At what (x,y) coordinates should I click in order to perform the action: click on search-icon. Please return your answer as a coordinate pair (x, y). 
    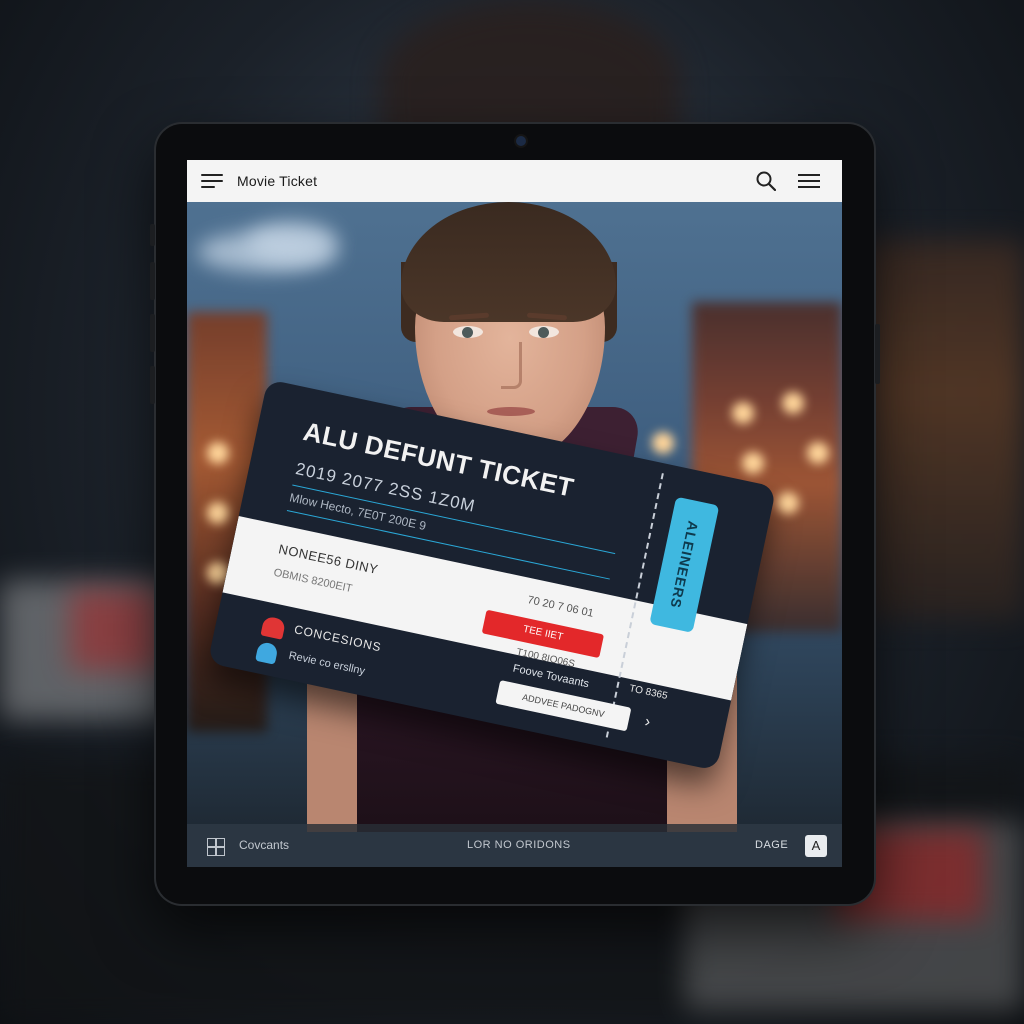
    Looking at the image, I should click on (766, 181).